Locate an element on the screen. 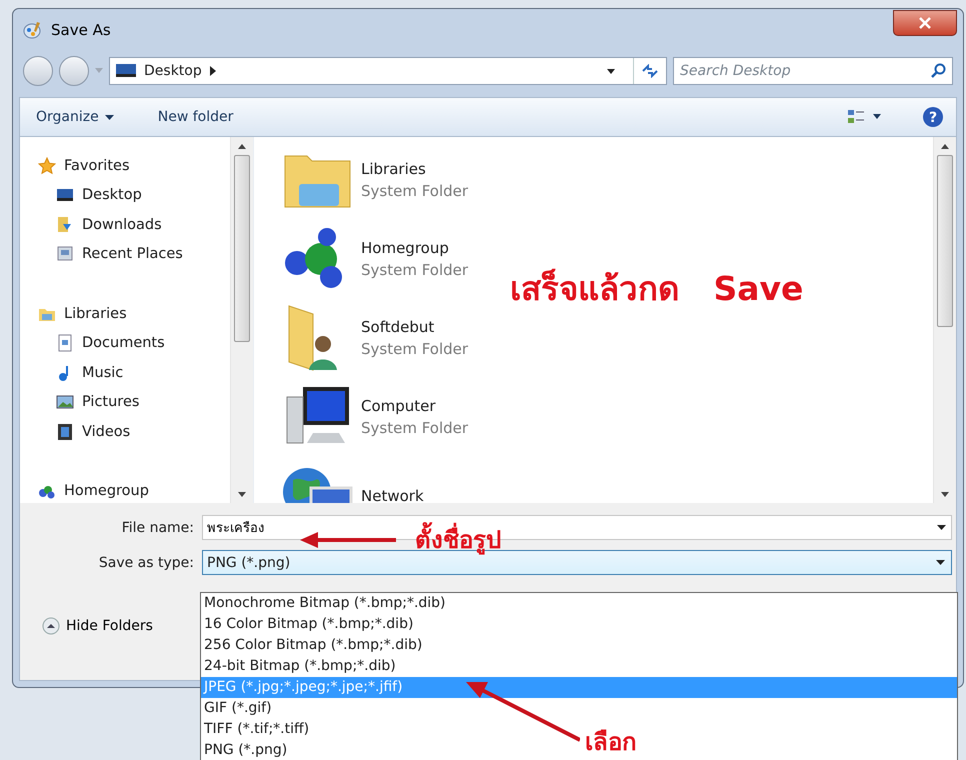 This screenshot has width=966, height=760. toolbar-button: New folder is located at coordinates (196, 117).